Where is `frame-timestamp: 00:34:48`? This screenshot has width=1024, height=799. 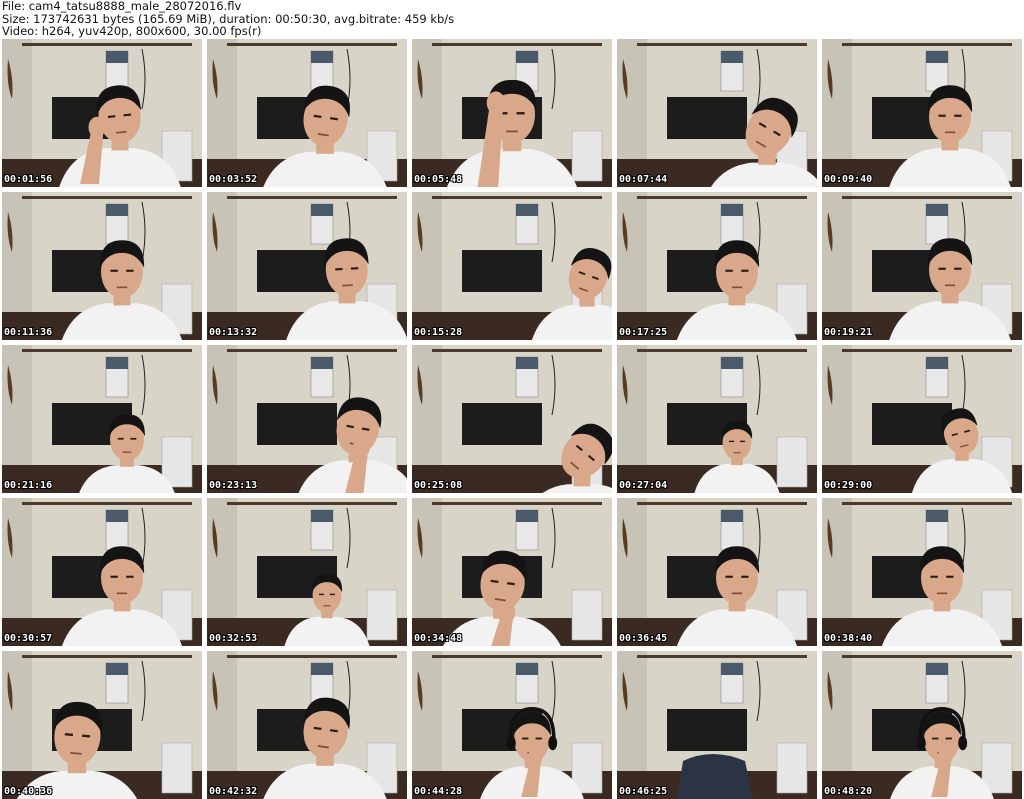
frame-timestamp: 00:34:48 is located at coordinates (438, 638).